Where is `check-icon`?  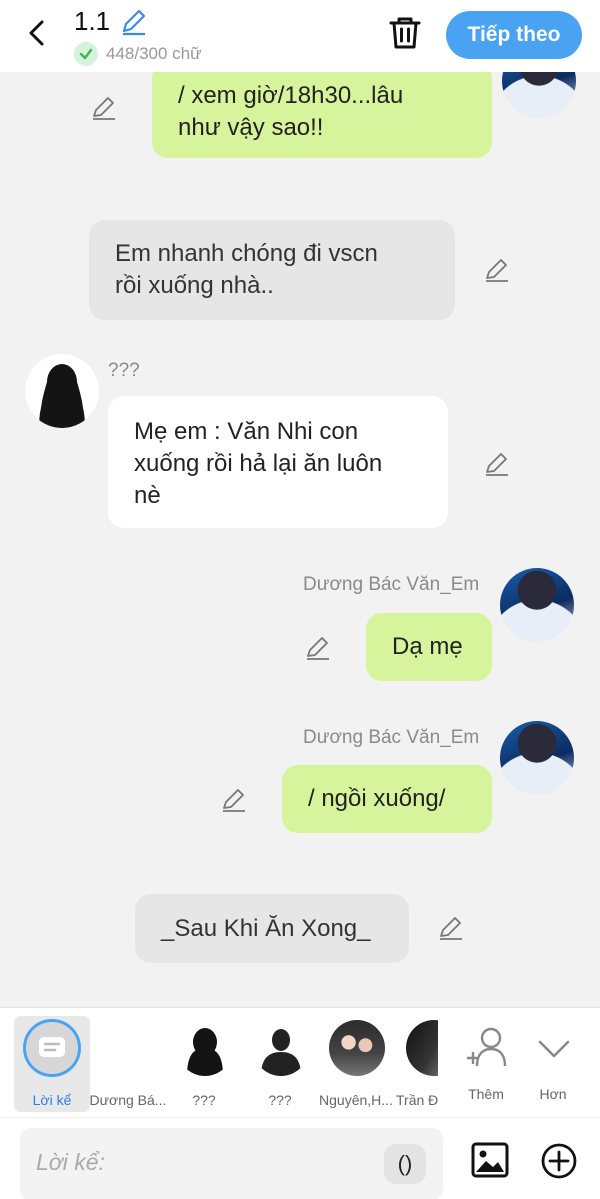
check-icon is located at coordinates (86, 54).